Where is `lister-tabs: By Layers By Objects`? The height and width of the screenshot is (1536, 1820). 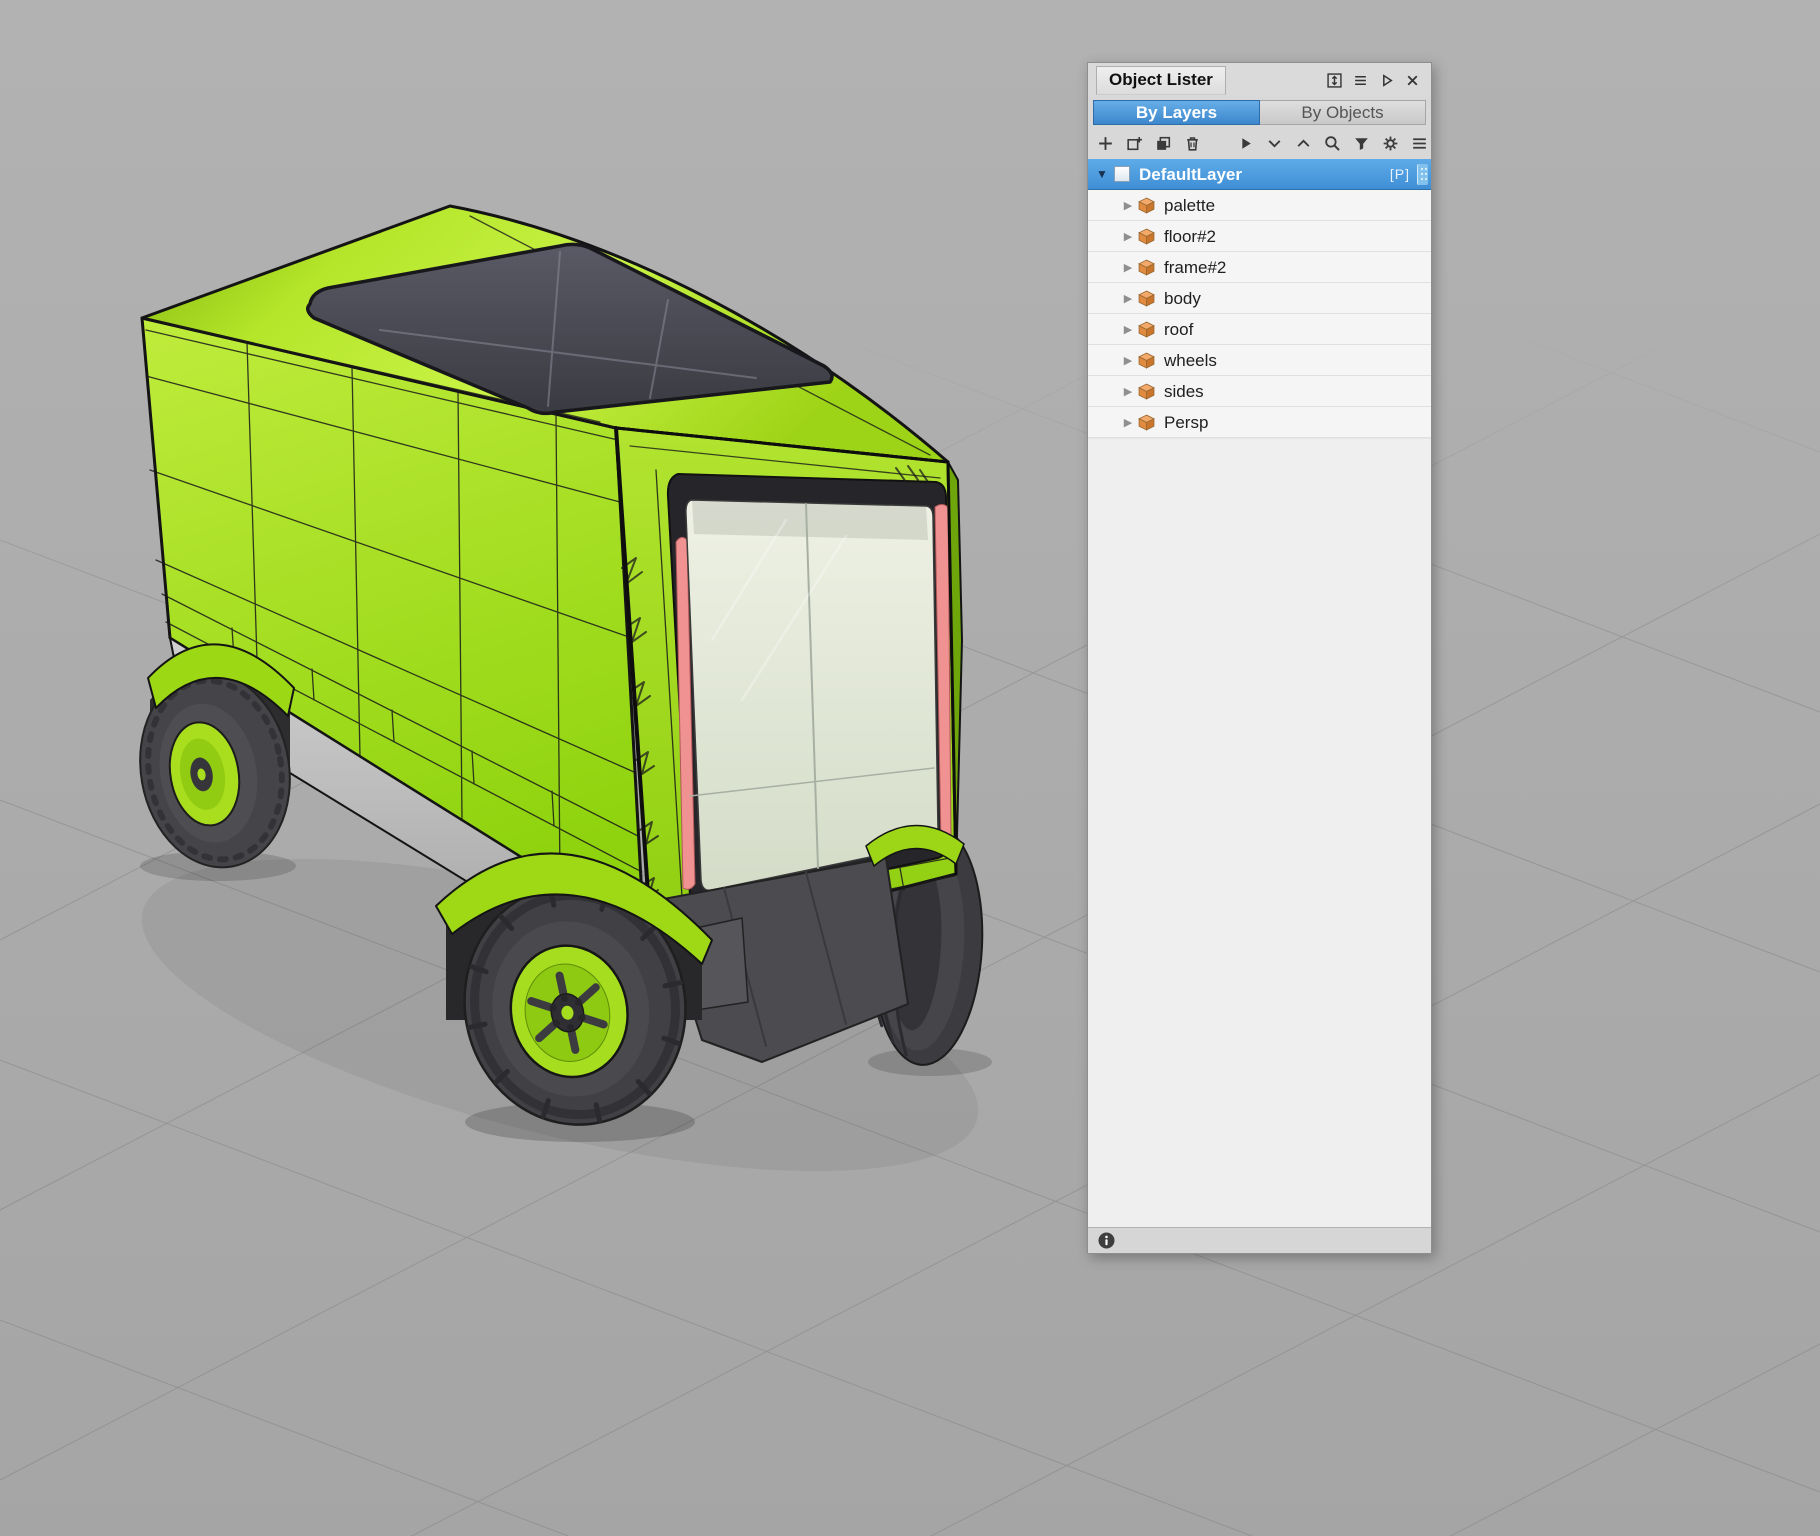
lister-tabs: By Layers By Objects is located at coordinates (1259, 112).